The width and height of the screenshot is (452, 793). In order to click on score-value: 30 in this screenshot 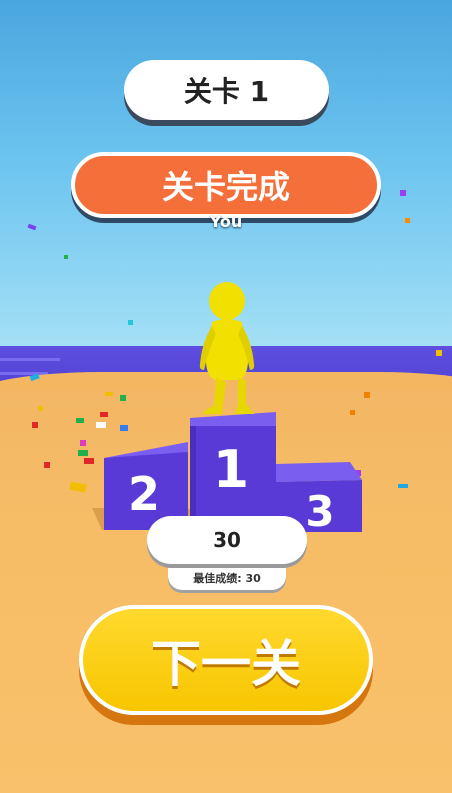, I will do `click(227, 540)`.